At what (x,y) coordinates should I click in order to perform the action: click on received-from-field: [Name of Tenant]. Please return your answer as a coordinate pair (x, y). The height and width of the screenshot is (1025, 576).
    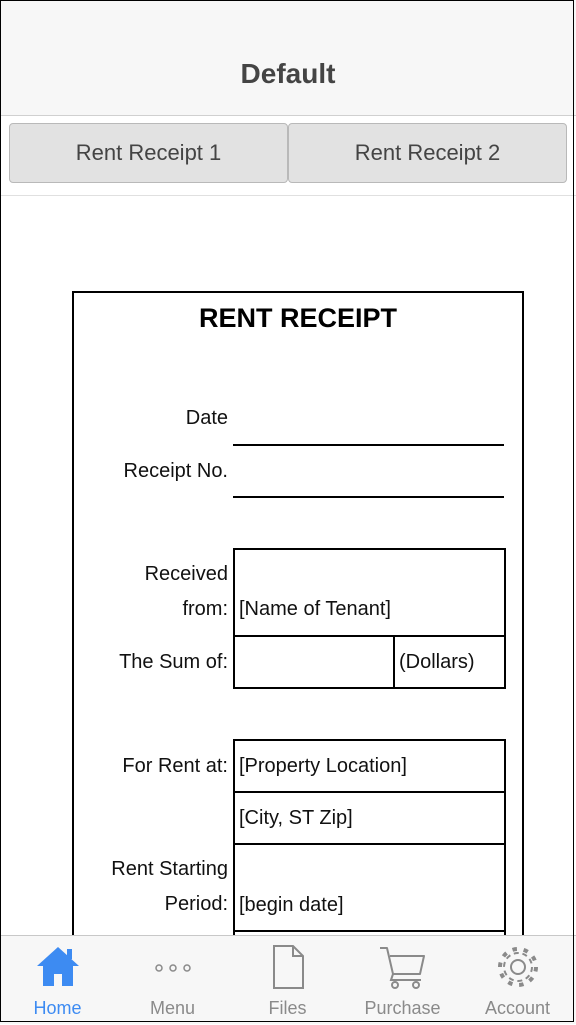
    Looking at the image, I should click on (369, 592).